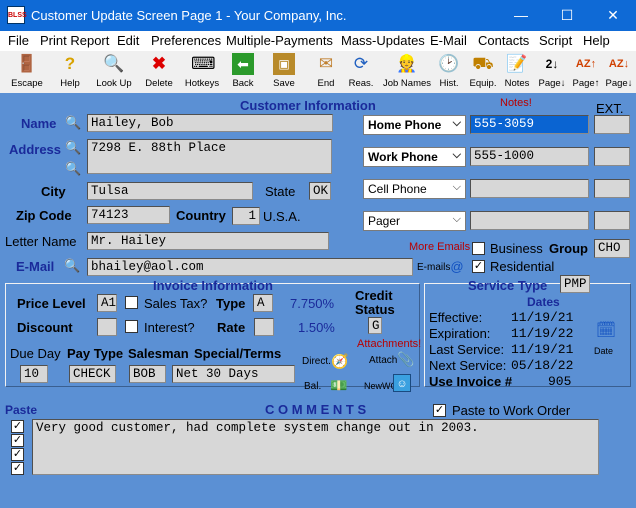  Describe the element at coordinates (34, 374) in the screenshot. I see `due-day-field: 10` at that location.